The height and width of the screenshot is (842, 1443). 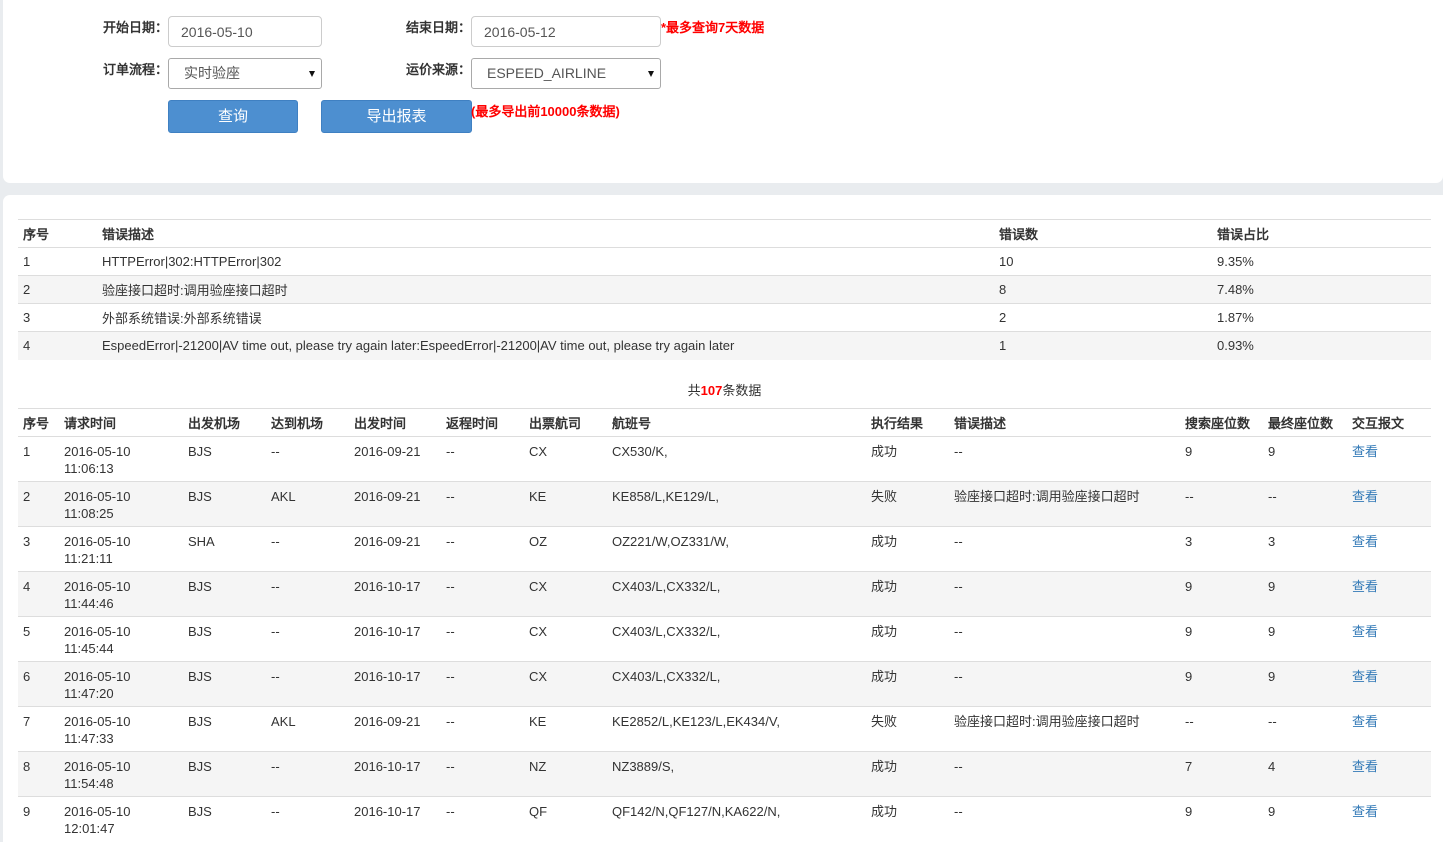 I want to click on column-header-ticketing-airline: 出票航司, so click(x=565, y=422).